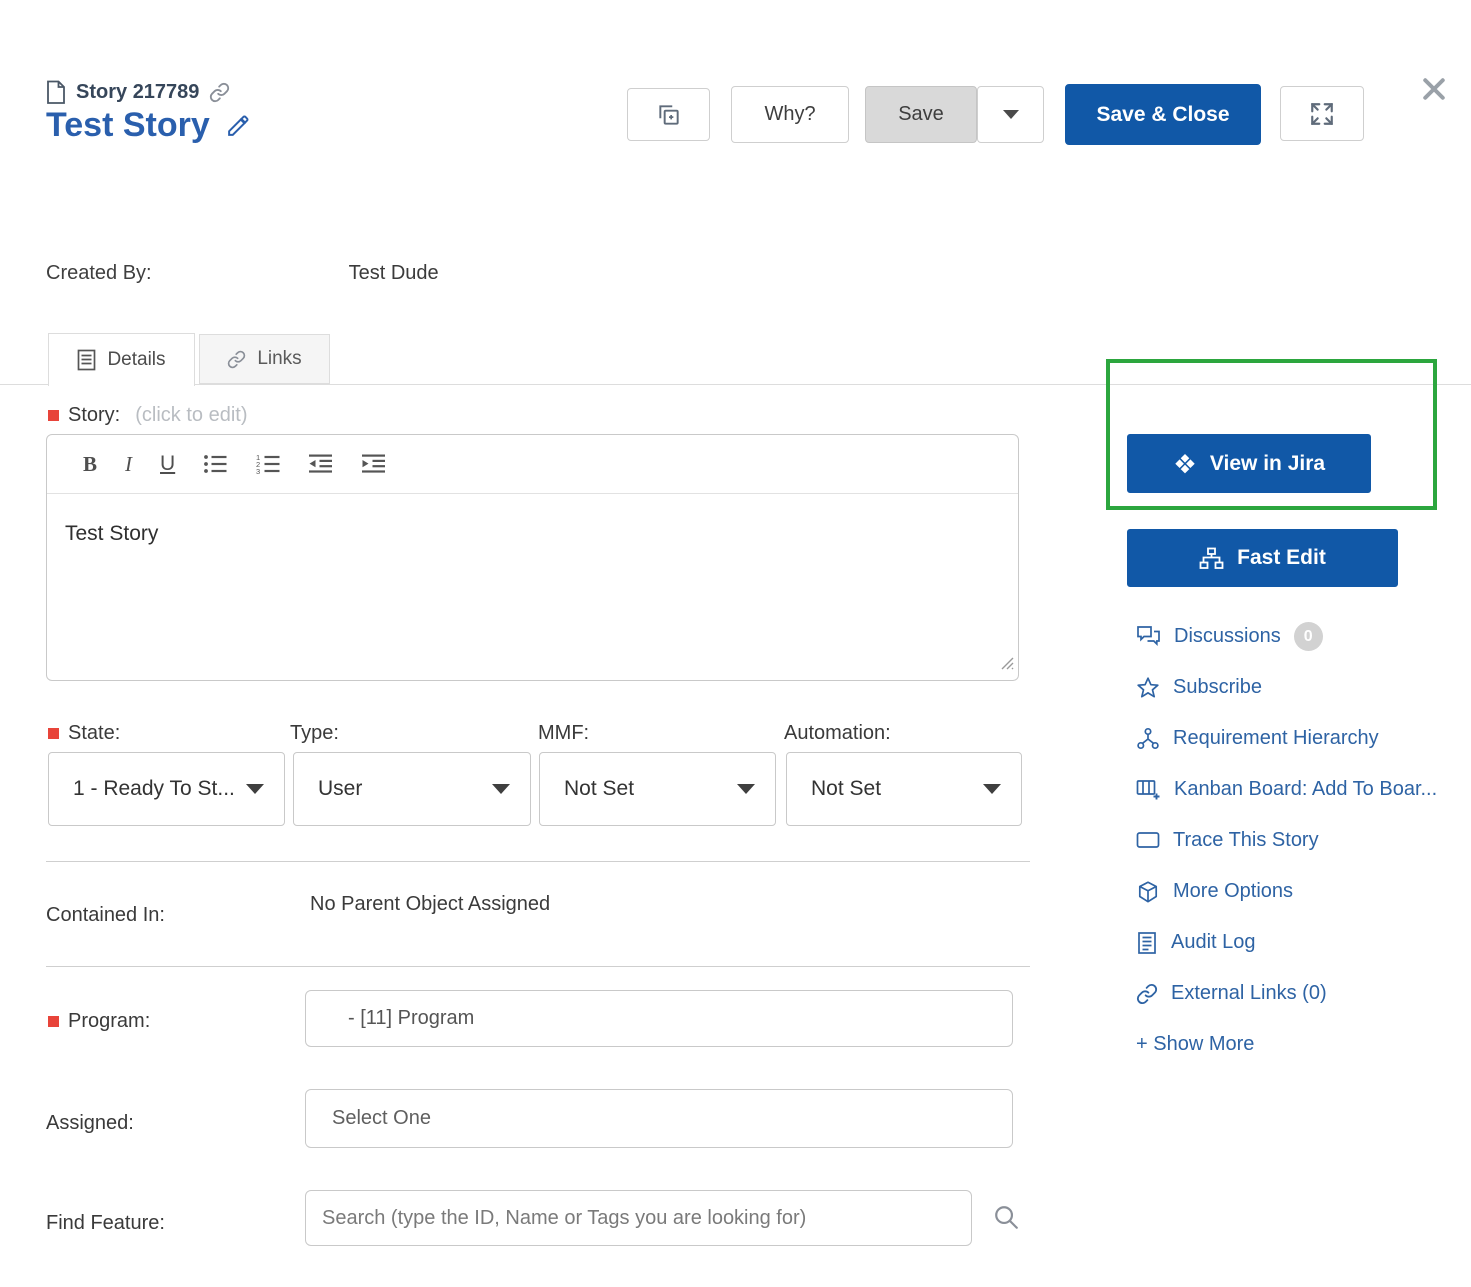 The height and width of the screenshot is (1287, 1471). I want to click on audit-log-icon, so click(1147, 943).